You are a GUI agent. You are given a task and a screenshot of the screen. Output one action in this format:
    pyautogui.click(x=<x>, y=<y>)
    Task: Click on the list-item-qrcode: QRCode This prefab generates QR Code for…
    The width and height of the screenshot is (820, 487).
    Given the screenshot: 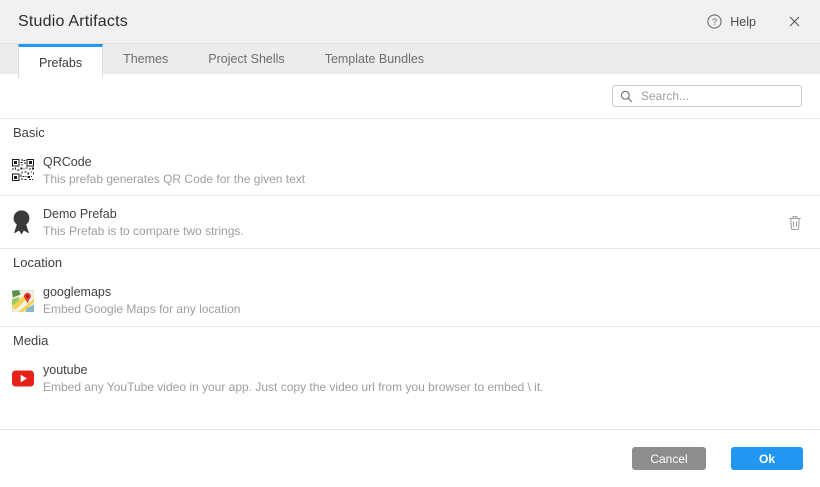 What is the action you would take?
    pyautogui.click(x=410, y=170)
    